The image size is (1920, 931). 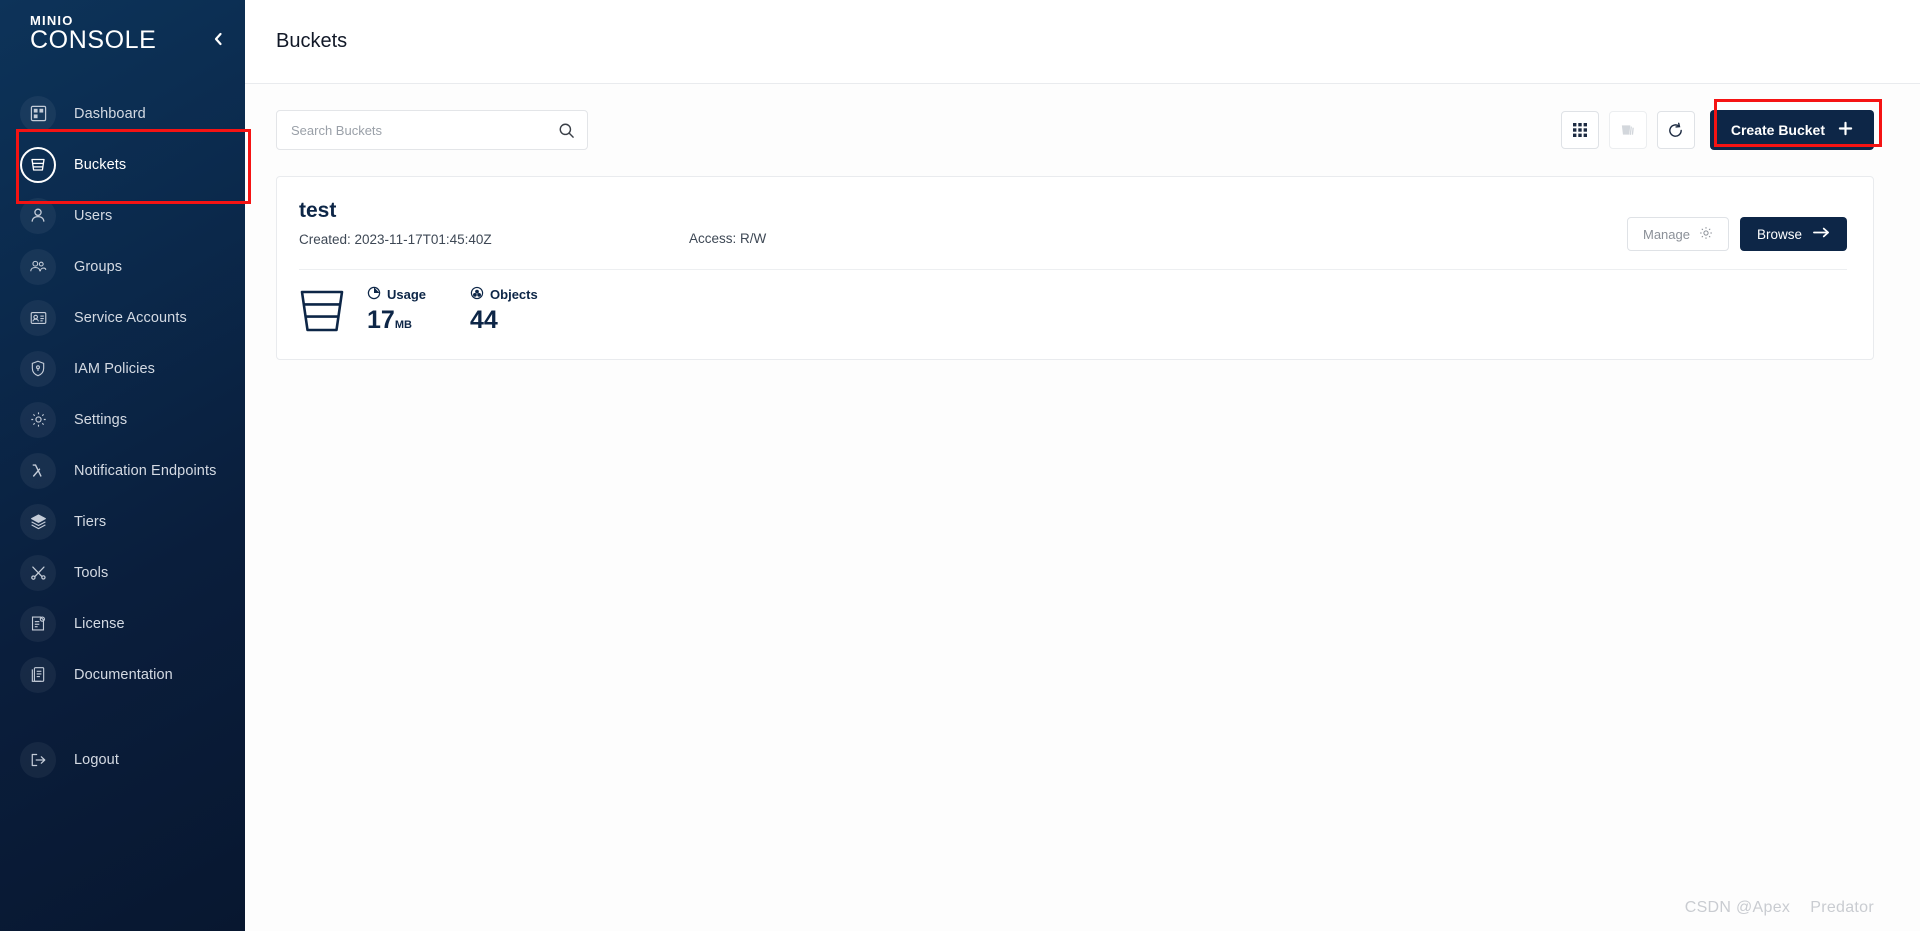 I want to click on watermark-right: Predator, so click(x=1842, y=907).